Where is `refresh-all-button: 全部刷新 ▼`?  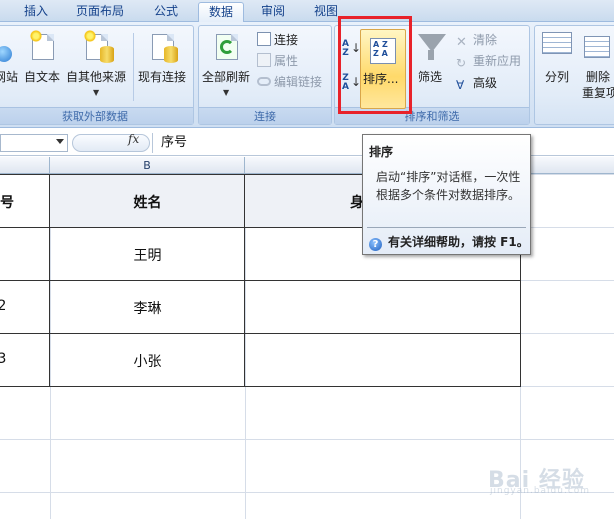 refresh-all-button: 全部刷新 ▼ is located at coordinates (227, 66).